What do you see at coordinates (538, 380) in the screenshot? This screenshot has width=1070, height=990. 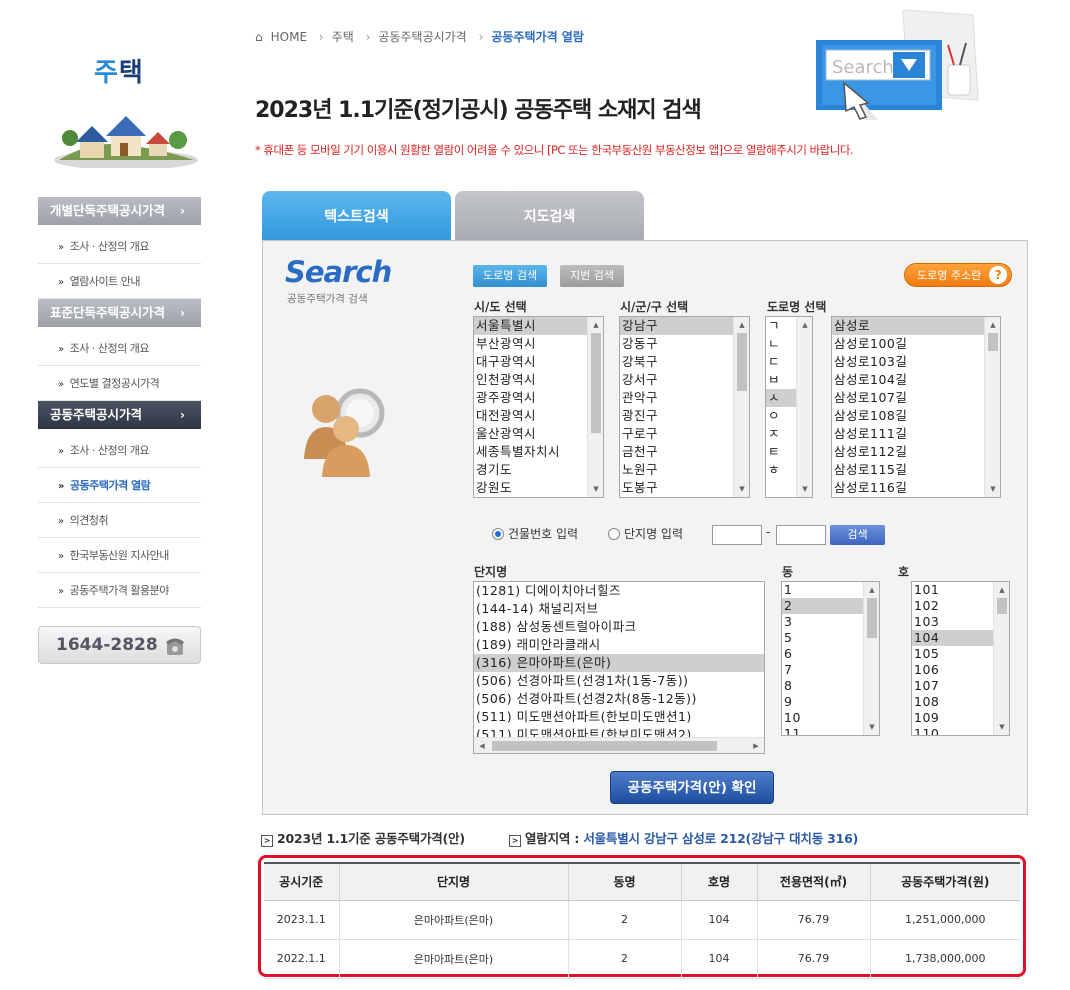 I see `list-item: 인천광역시` at bounding box center [538, 380].